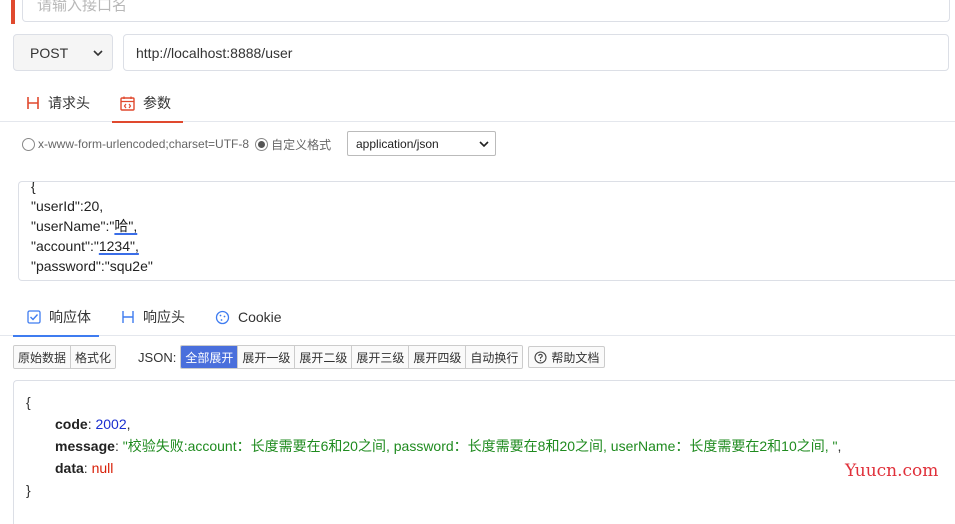  I want to click on url-input: http://localhost:8888/user, so click(536, 52).